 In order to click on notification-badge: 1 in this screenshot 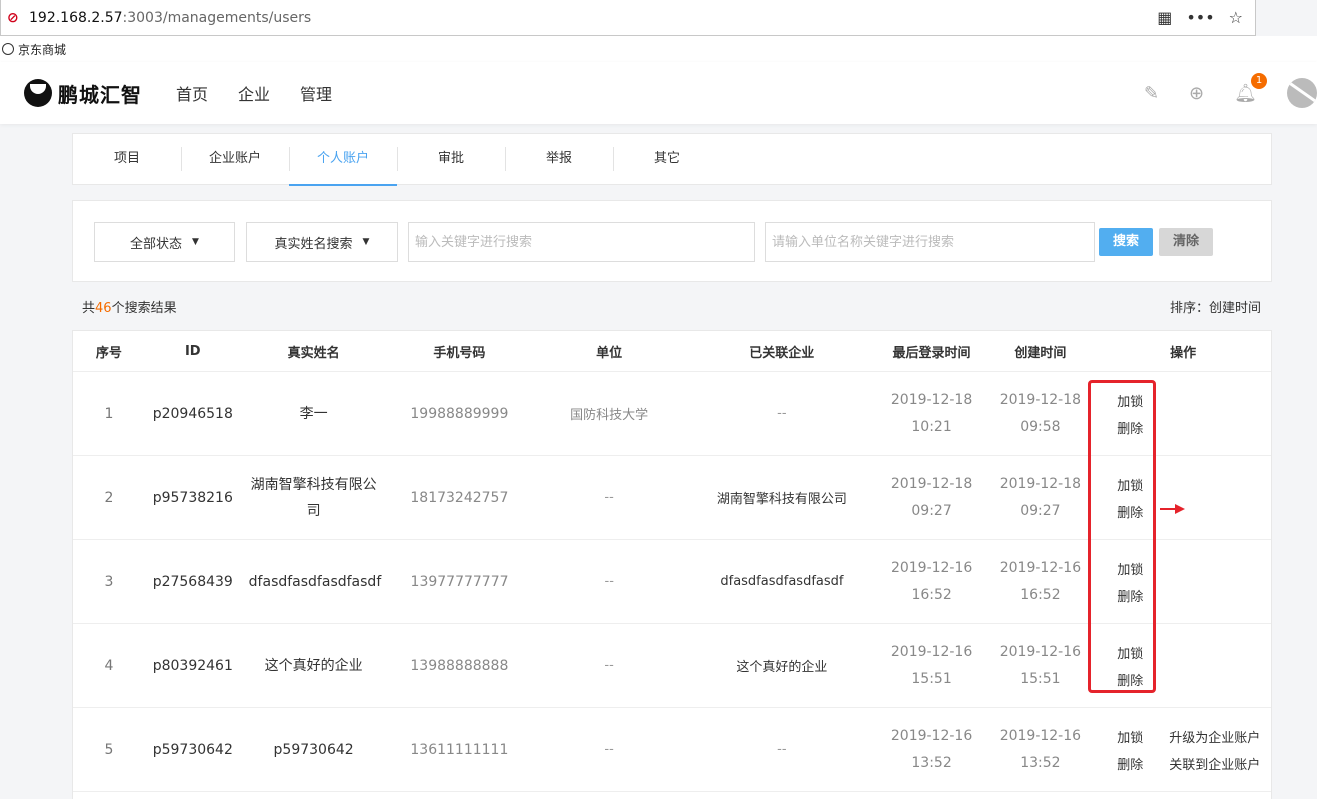, I will do `click(1259, 80)`.